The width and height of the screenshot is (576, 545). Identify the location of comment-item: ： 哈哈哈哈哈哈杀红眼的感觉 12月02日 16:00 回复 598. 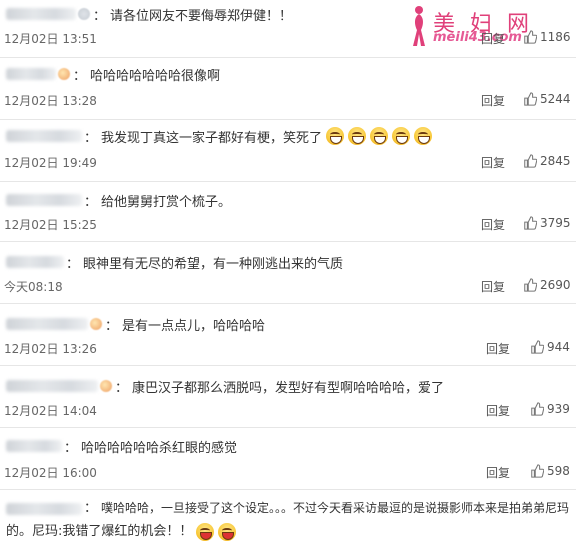
(288, 459).